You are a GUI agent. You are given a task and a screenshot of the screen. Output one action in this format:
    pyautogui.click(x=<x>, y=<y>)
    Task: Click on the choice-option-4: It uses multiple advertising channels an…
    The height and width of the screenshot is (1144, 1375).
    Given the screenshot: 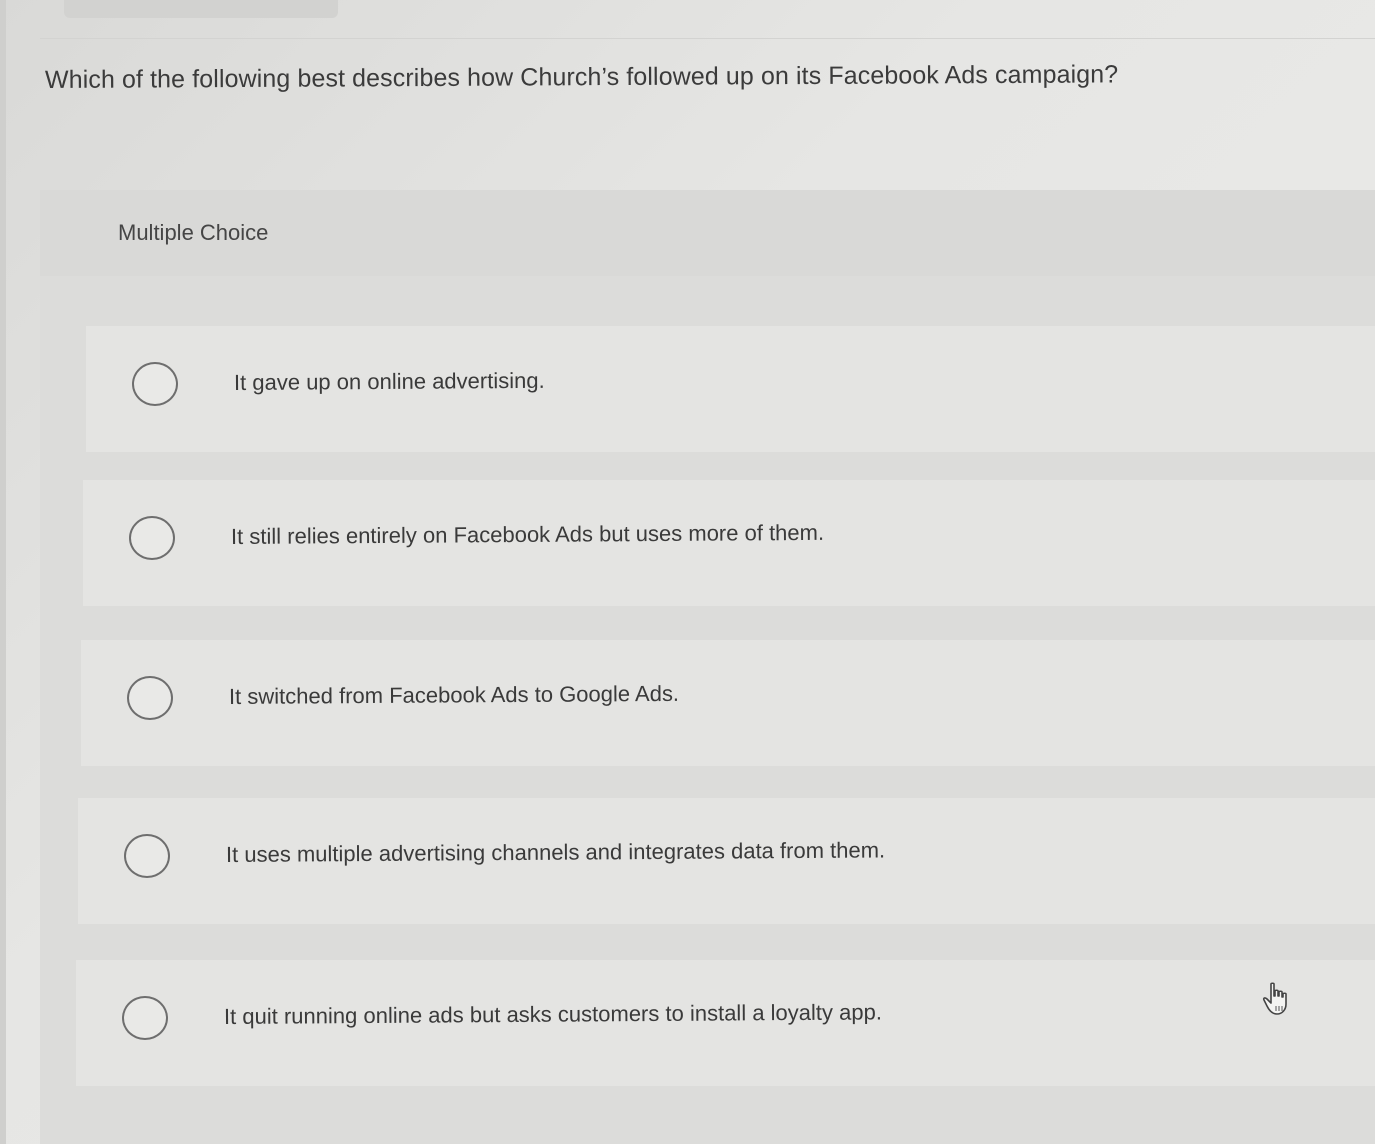 What is the action you would take?
    pyautogui.click(x=726, y=861)
    